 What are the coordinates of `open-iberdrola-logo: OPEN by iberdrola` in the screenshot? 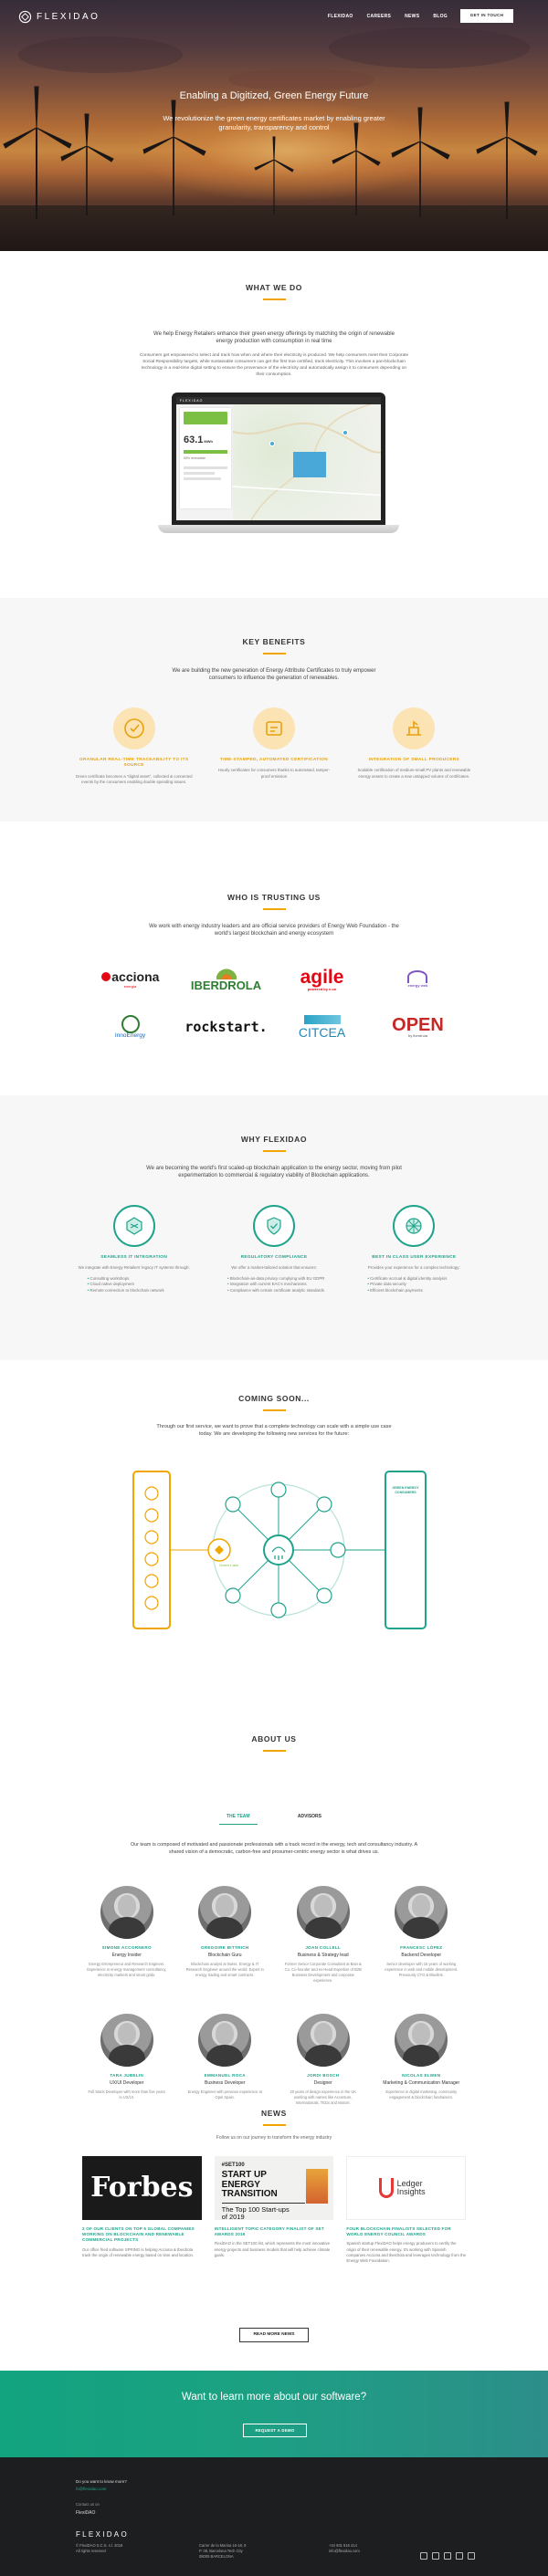 It's located at (418, 1027).